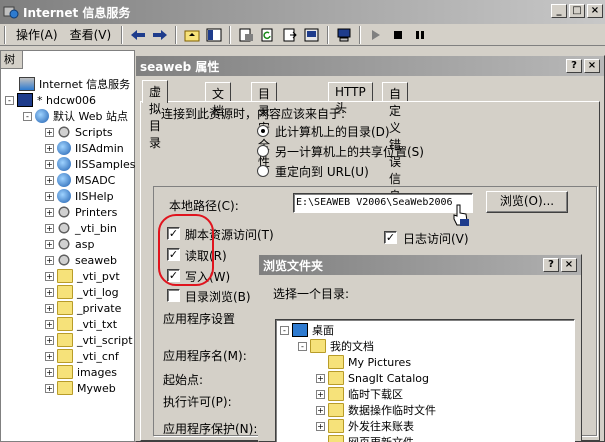 Image resolution: width=605 pixels, height=442 pixels. What do you see at coordinates (84, 148) in the screenshot?
I see `tree-item: + IISAdmin` at bounding box center [84, 148].